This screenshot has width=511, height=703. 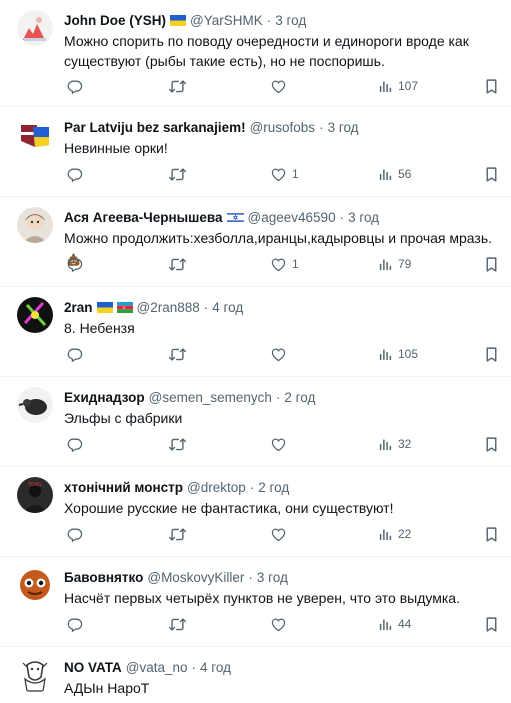 I want to click on bookmark-icon, so click(x=491, y=444).